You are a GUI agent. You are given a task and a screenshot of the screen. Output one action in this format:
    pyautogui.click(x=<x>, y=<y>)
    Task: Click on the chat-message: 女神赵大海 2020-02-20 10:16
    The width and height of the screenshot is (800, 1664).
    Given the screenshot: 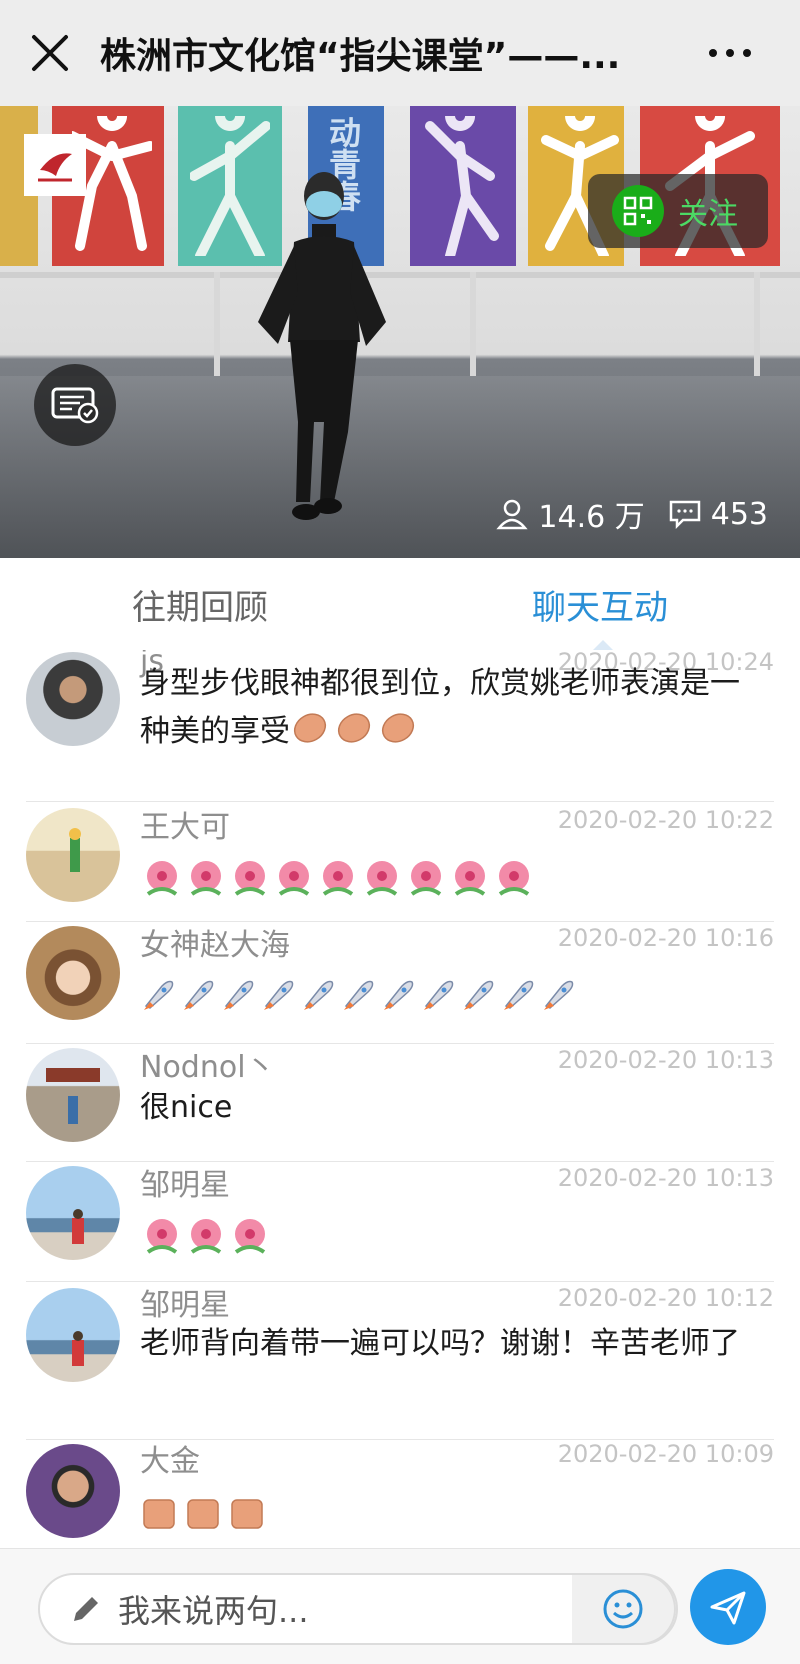 What is the action you would take?
    pyautogui.click(x=400, y=984)
    